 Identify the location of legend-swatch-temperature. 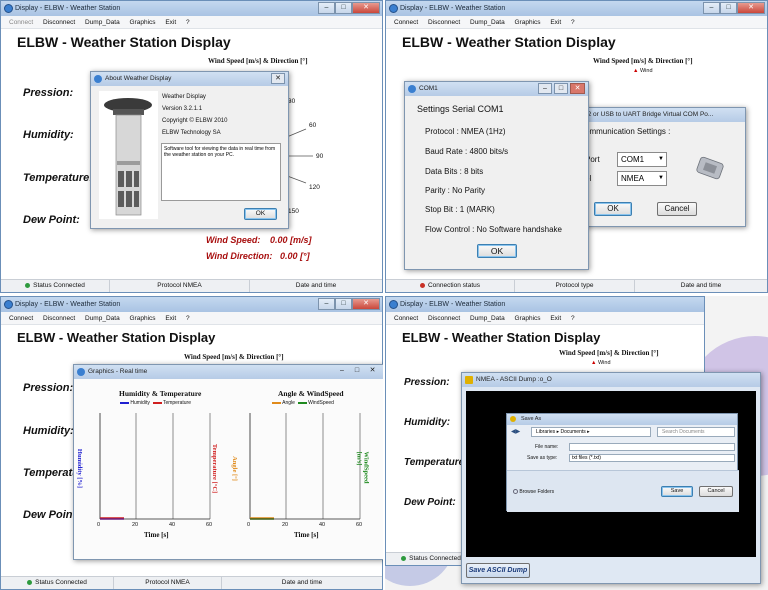
(157, 402).